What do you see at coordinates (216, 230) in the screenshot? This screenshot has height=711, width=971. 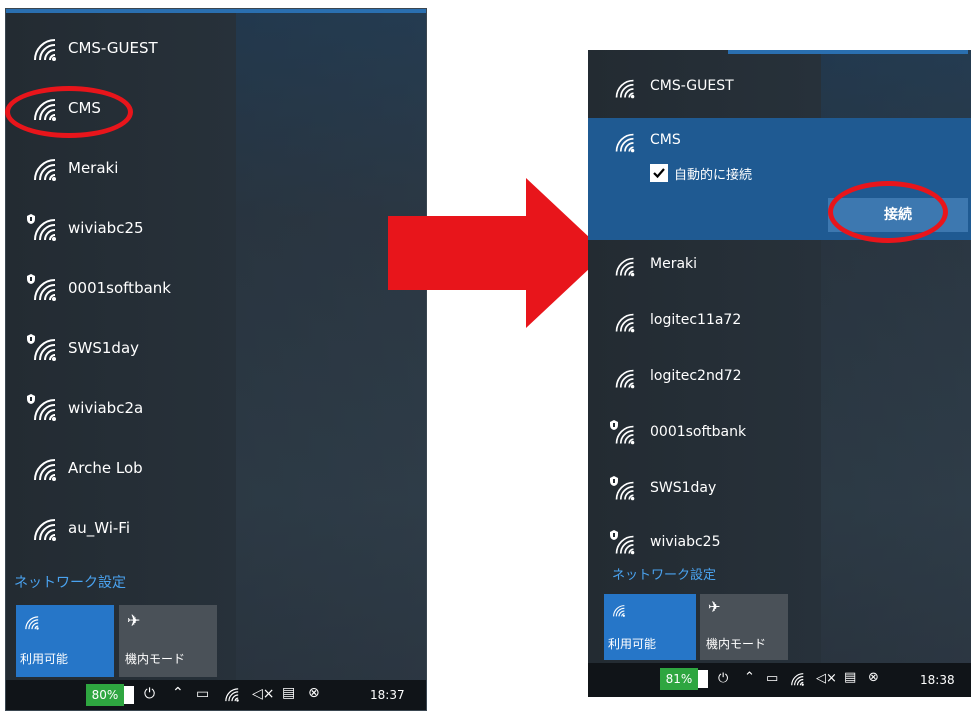 I see `network-item-wiviabc25: wiviabc25` at bounding box center [216, 230].